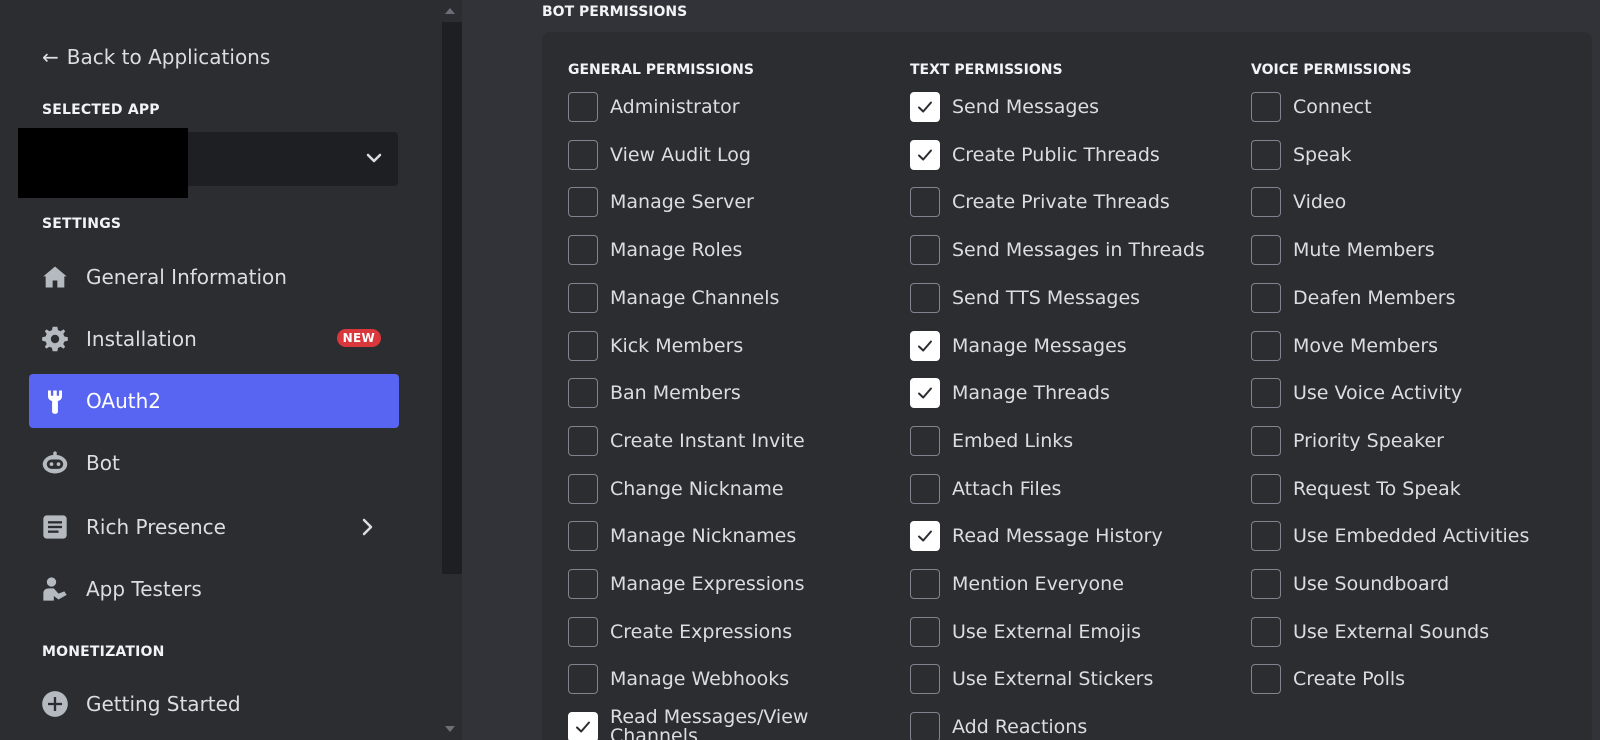  Describe the element at coordinates (673, 298) in the screenshot. I see `permission-row: Manage Channels` at that location.